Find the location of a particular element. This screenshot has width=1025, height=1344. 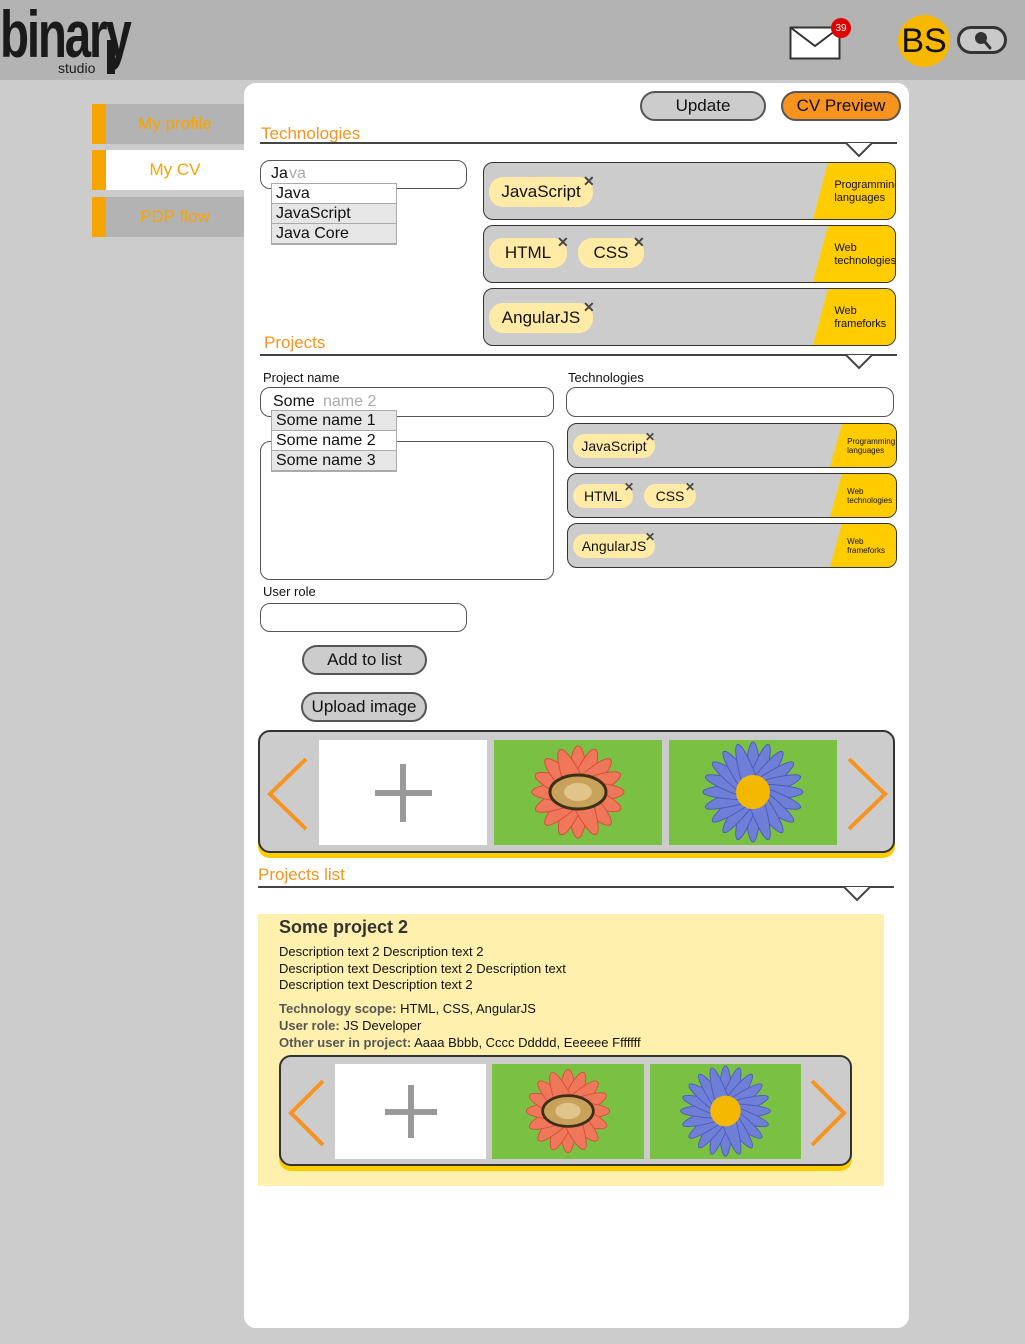

sidebar-item-my-cv: My CV is located at coordinates (168, 170).